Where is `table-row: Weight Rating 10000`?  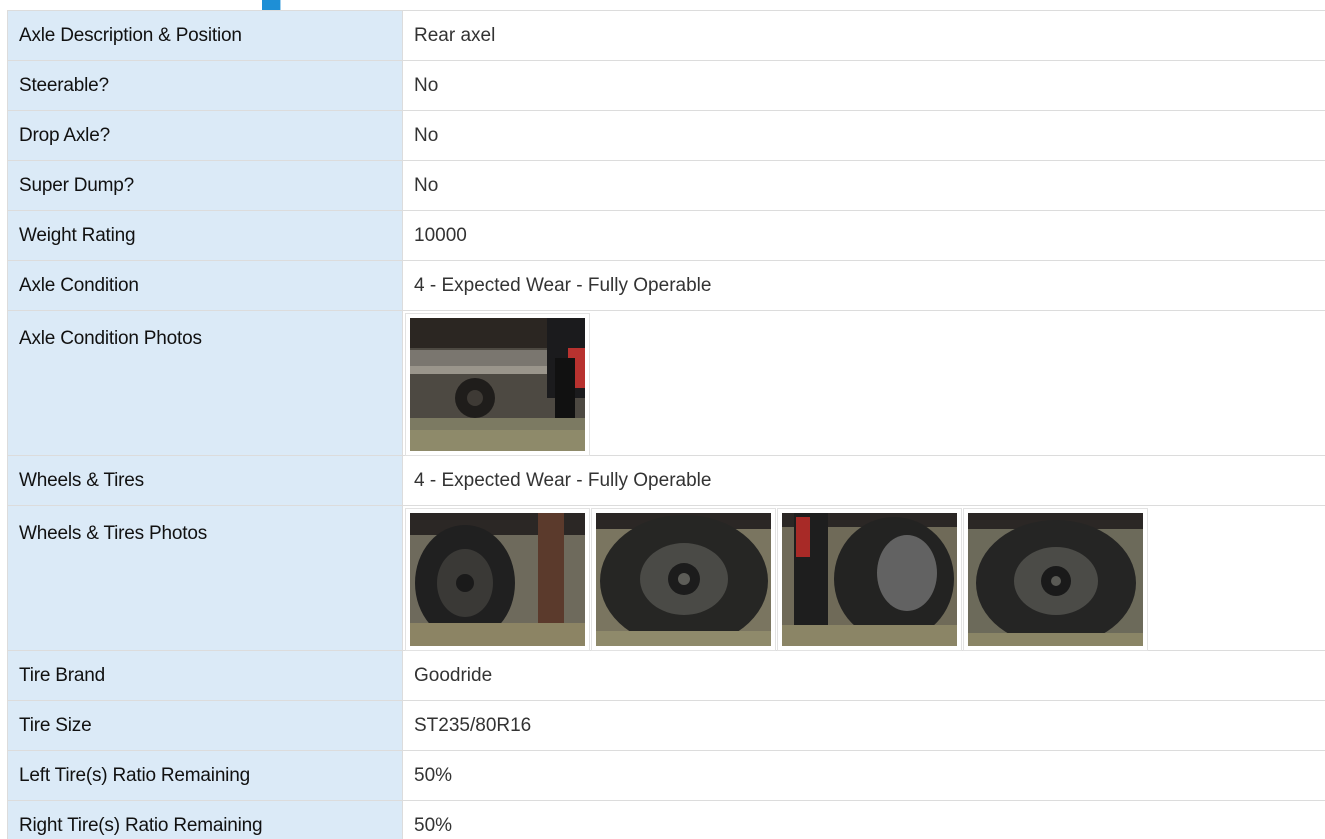 table-row: Weight Rating 10000 is located at coordinates (666, 235).